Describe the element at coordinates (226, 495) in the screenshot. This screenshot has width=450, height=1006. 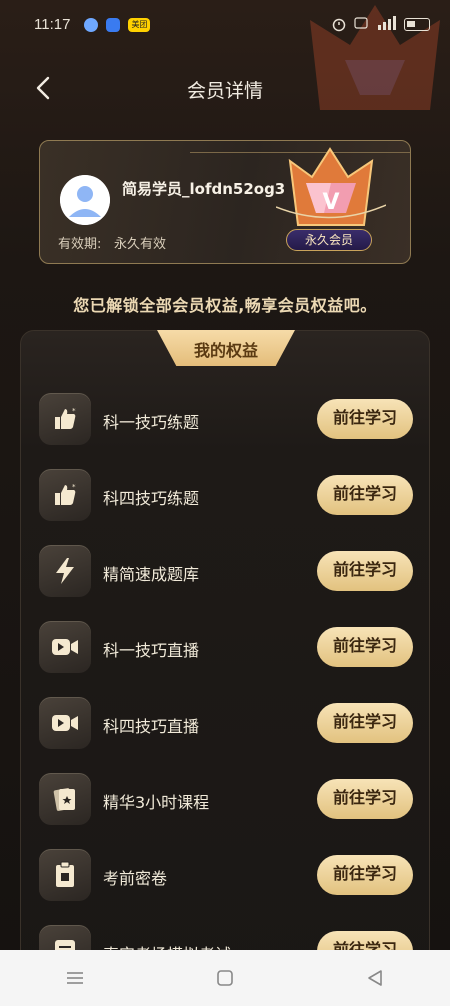
I see `benefit-row: * 科四技巧练题 前往学习` at that location.